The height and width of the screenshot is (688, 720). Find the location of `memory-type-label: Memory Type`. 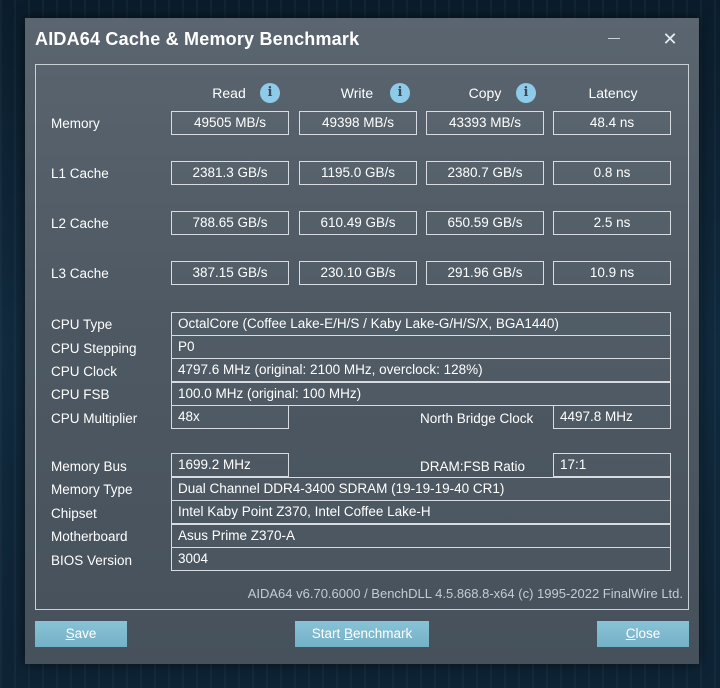

memory-type-label: Memory Type is located at coordinates (92, 489).